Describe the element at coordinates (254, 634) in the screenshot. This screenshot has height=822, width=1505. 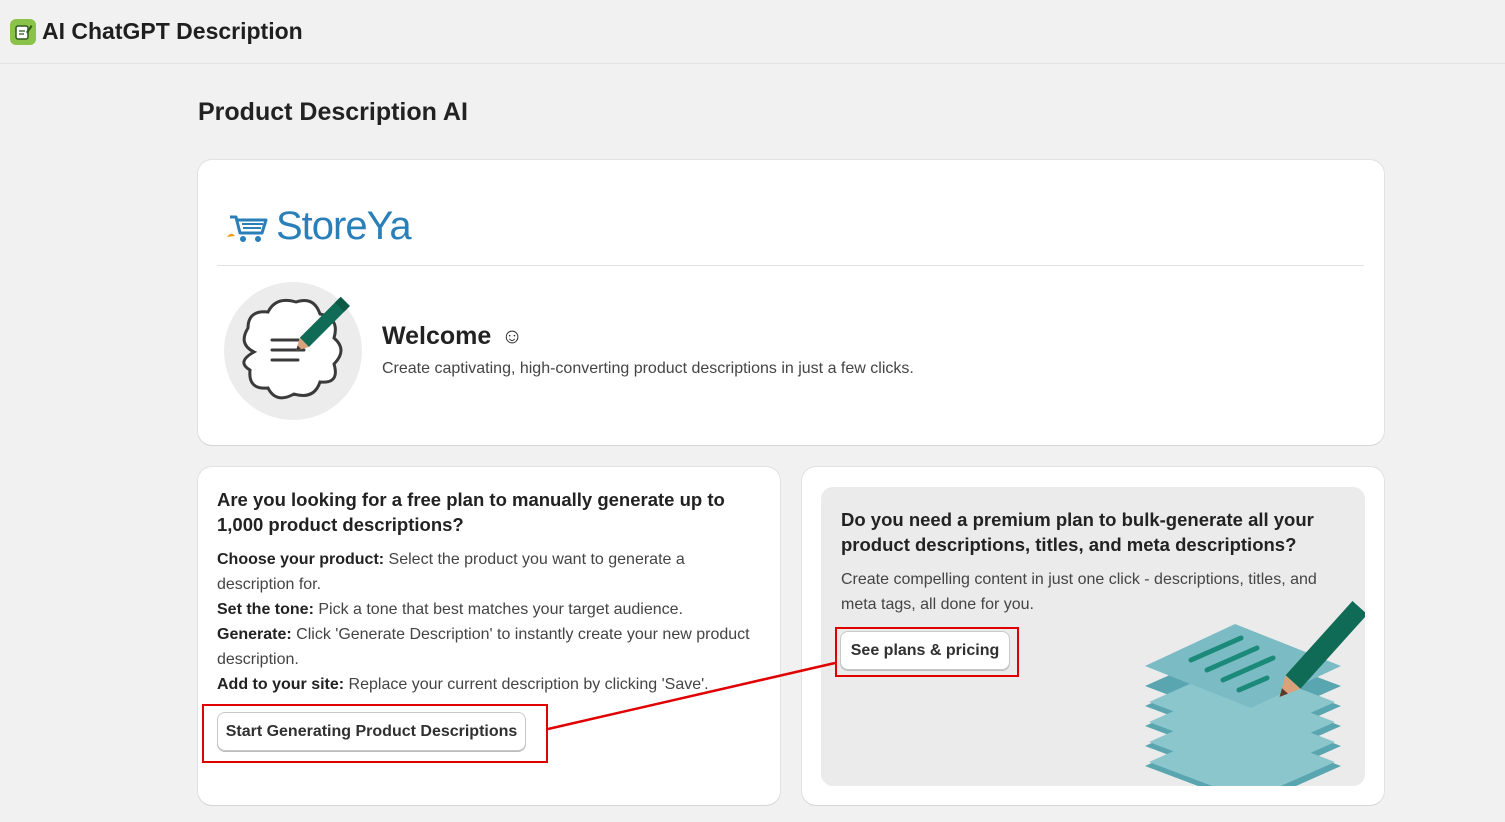
I see `step-label: Generate:` at that location.